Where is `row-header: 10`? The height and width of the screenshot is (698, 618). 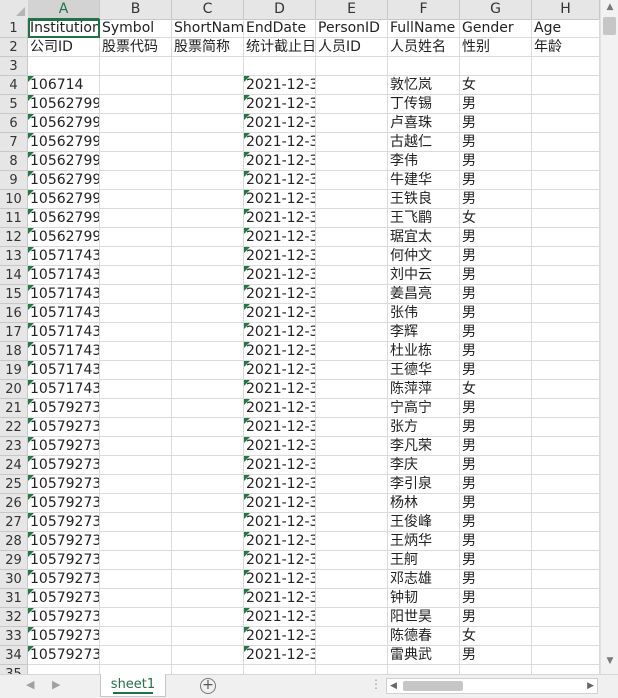 row-header: 10 is located at coordinates (14, 199).